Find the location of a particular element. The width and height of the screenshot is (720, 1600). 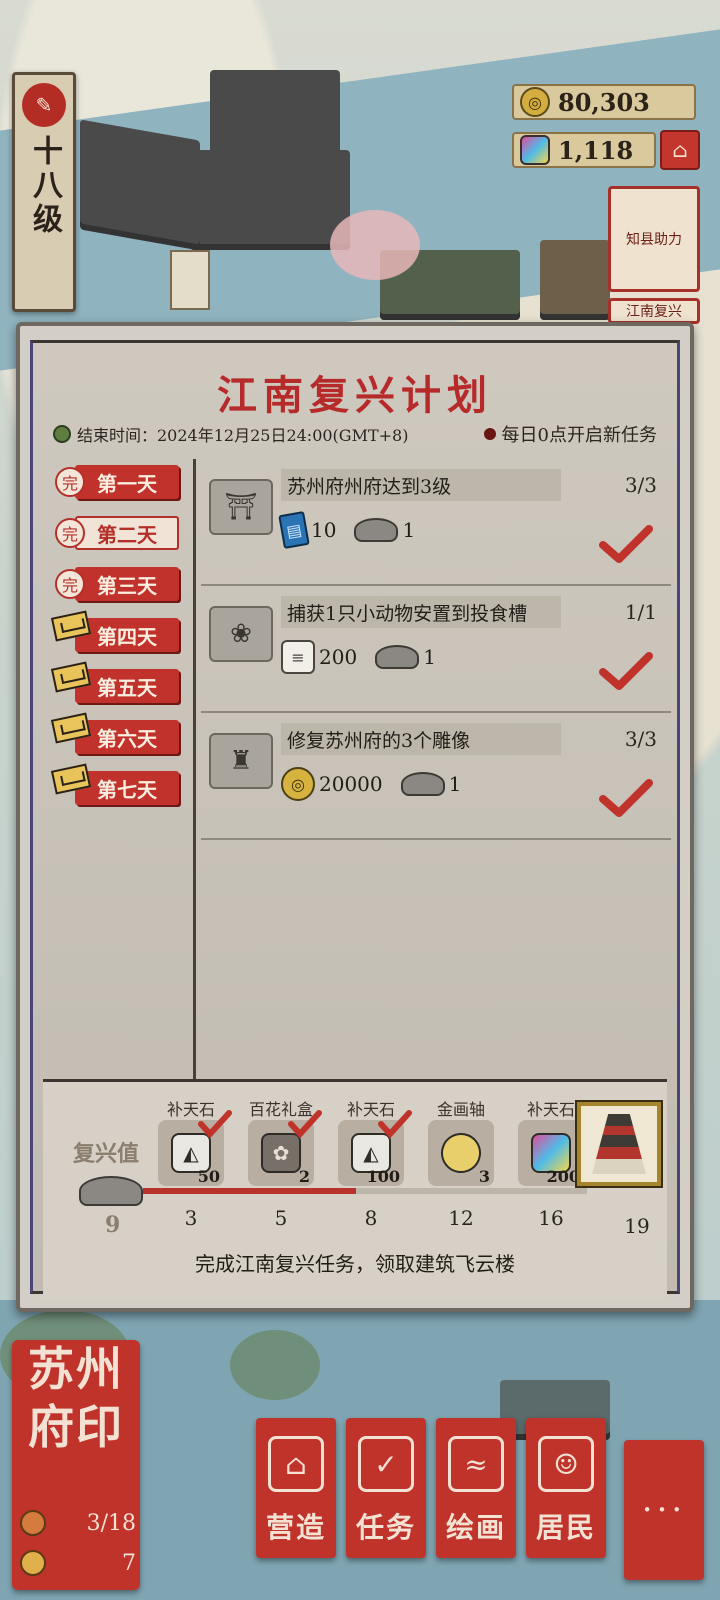

completed-stamp-icon: 完 is located at coordinates (70, 584).